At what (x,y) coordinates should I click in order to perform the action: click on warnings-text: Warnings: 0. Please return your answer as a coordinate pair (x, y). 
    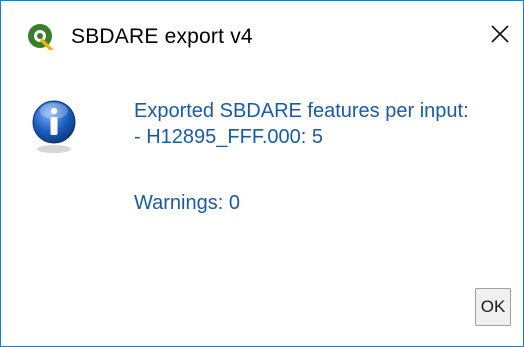
    Looking at the image, I should click on (187, 203).